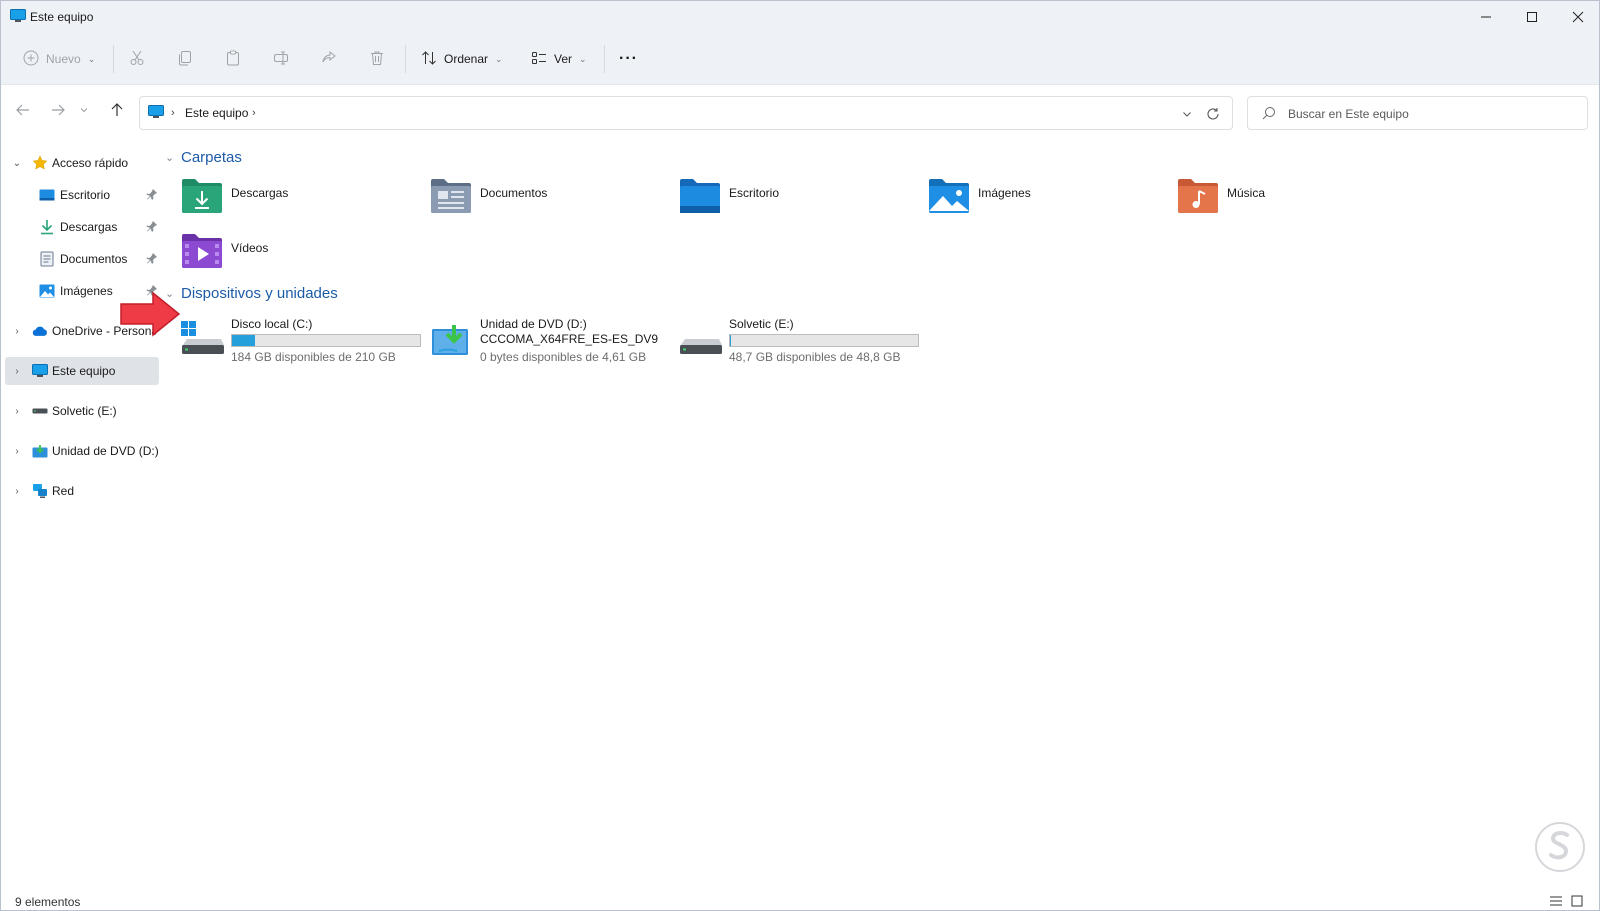 This screenshot has height=911, width=1600. I want to click on close-button, so click(1577, 17).